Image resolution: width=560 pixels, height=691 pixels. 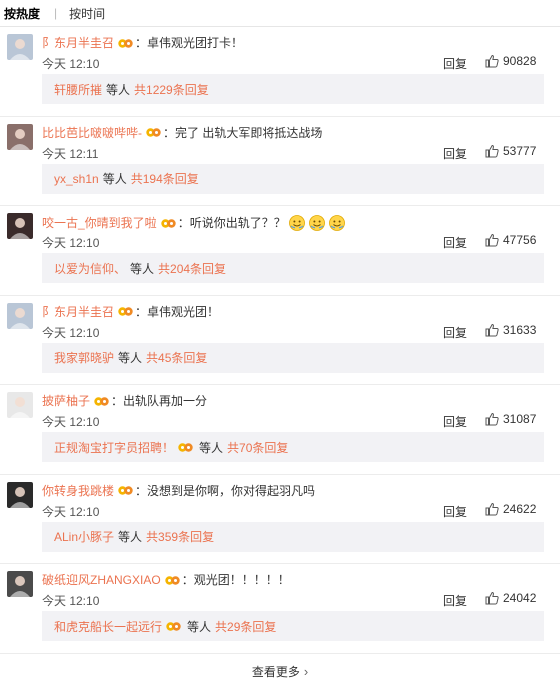 What do you see at coordinates (293, 89) in the screenshot?
I see `reply-summary: 轩腰所摧 等人 共1229条回复` at bounding box center [293, 89].